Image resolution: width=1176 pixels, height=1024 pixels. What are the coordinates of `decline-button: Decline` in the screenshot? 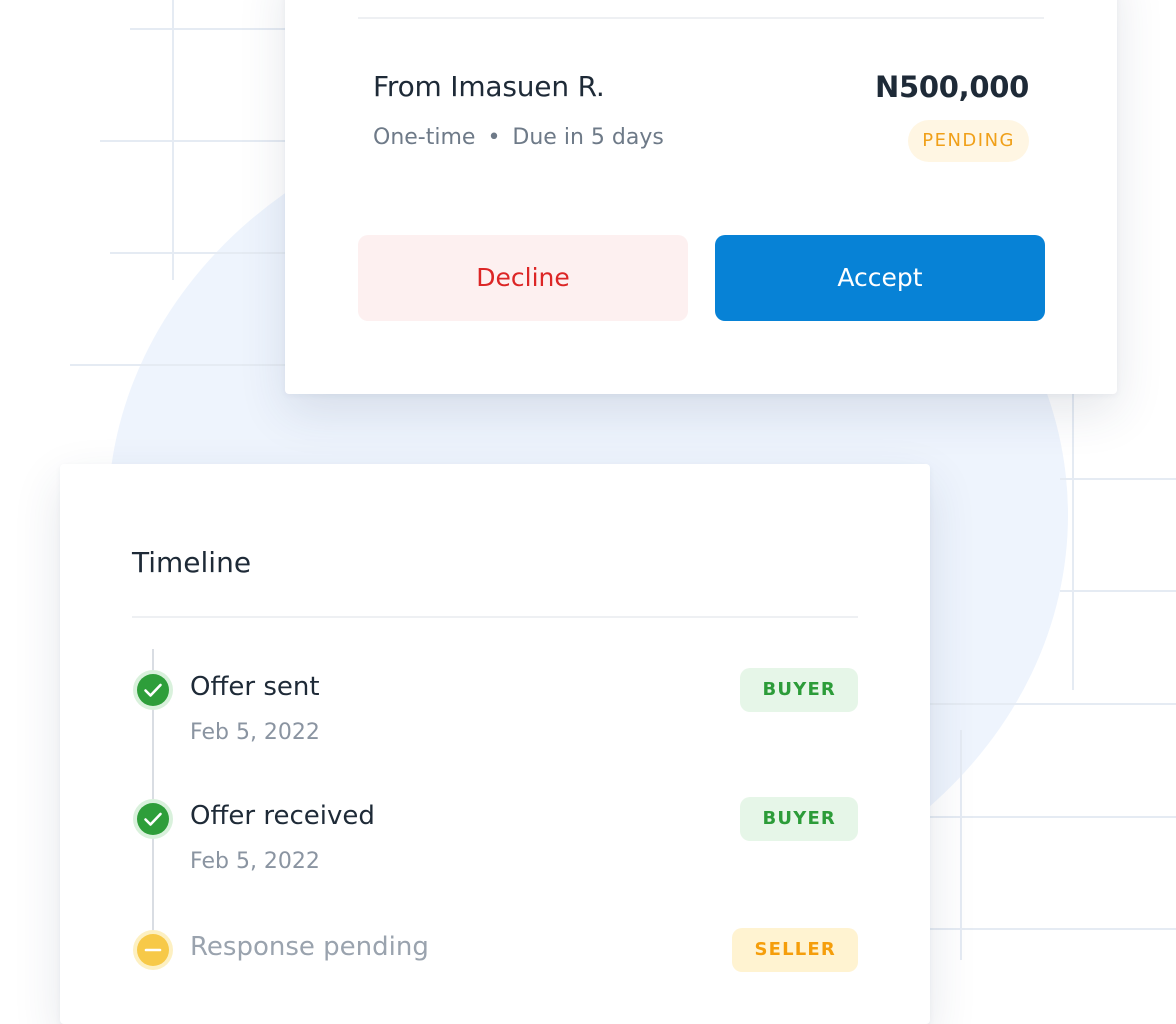 It's located at (523, 278).